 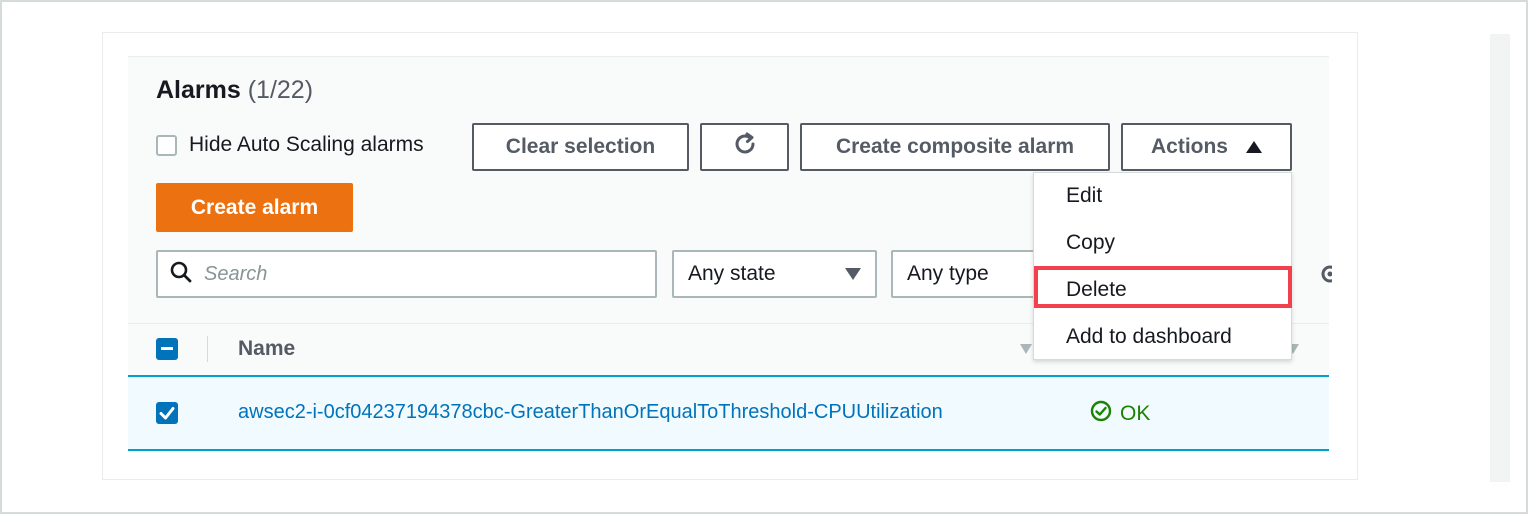 What do you see at coordinates (1026, 349) in the screenshot?
I see `sort-icon` at bounding box center [1026, 349].